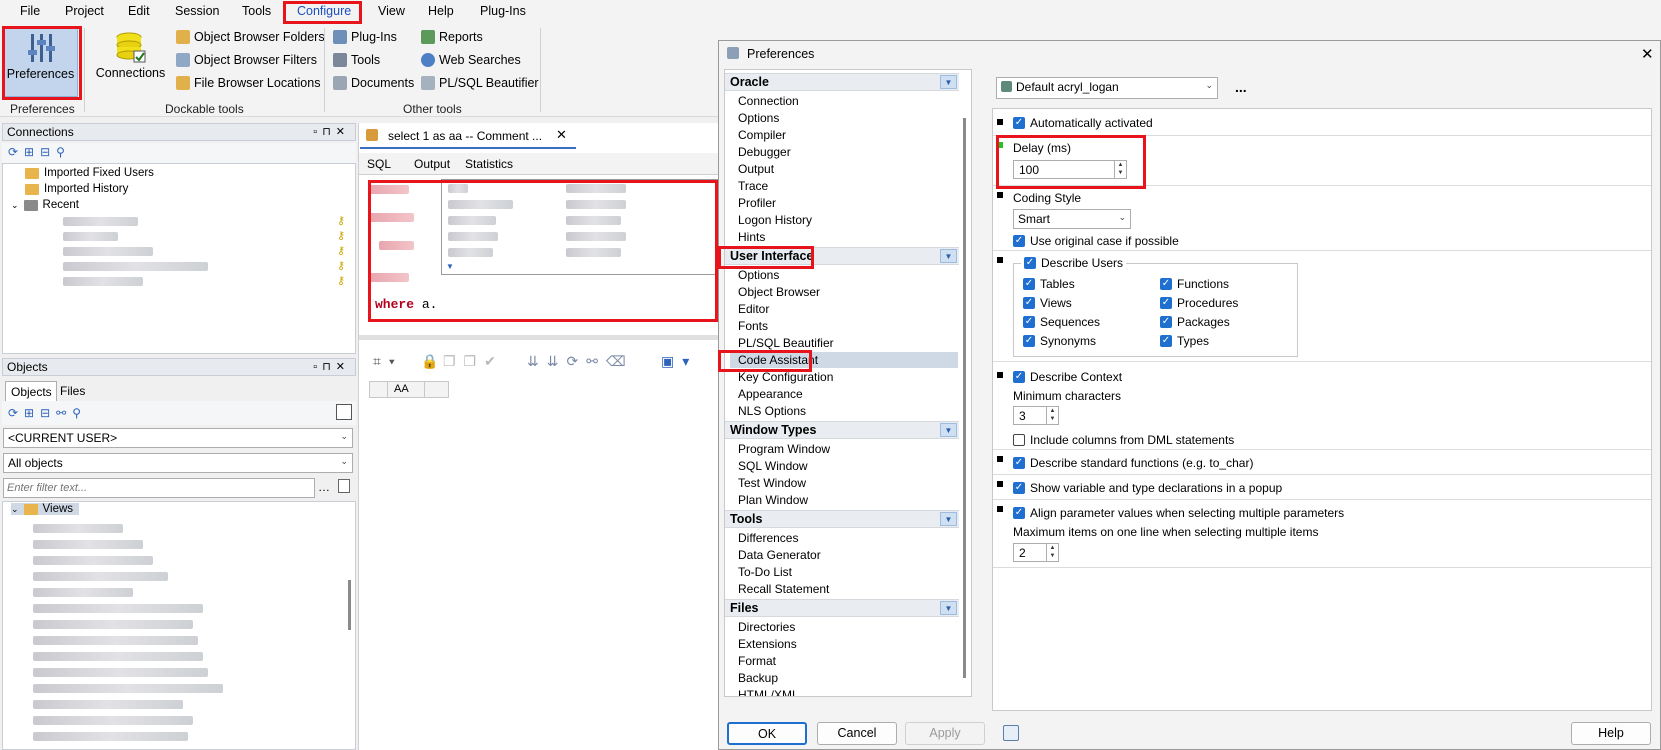 The width and height of the screenshot is (1661, 750). What do you see at coordinates (561, 135) in the screenshot?
I see `close-icon: ✕` at bounding box center [561, 135].